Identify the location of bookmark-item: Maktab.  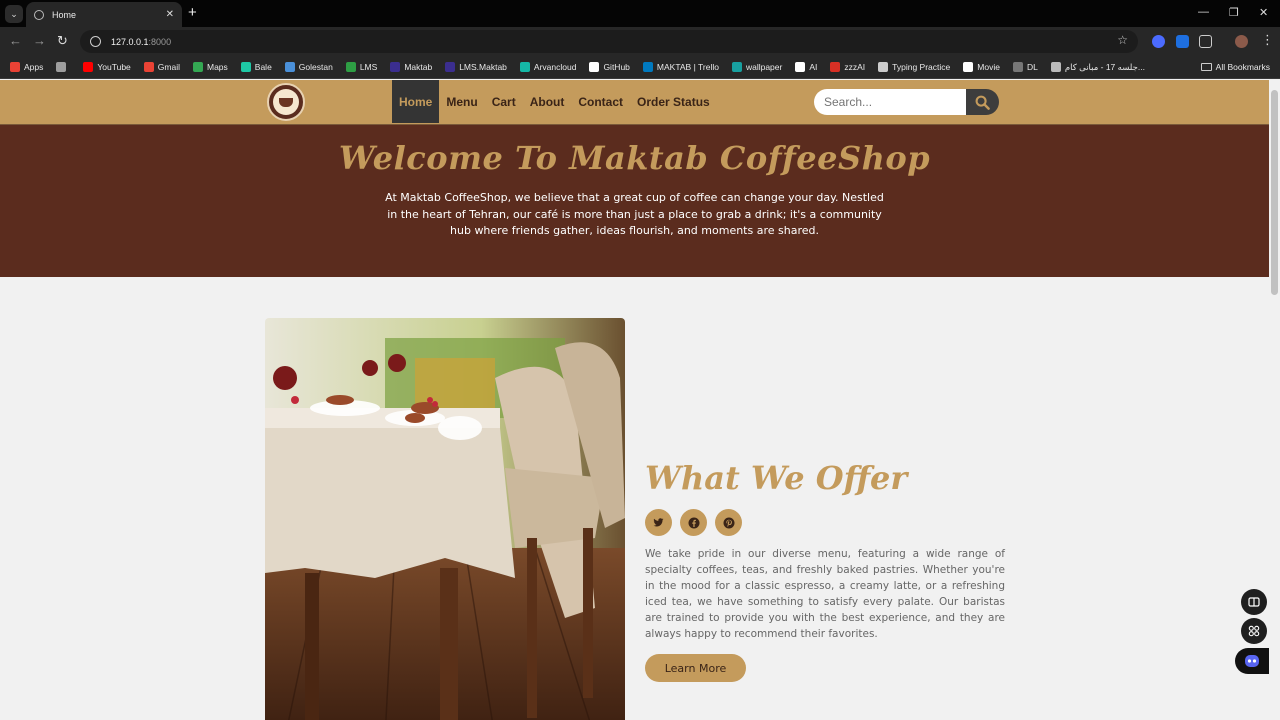
(411, 67).